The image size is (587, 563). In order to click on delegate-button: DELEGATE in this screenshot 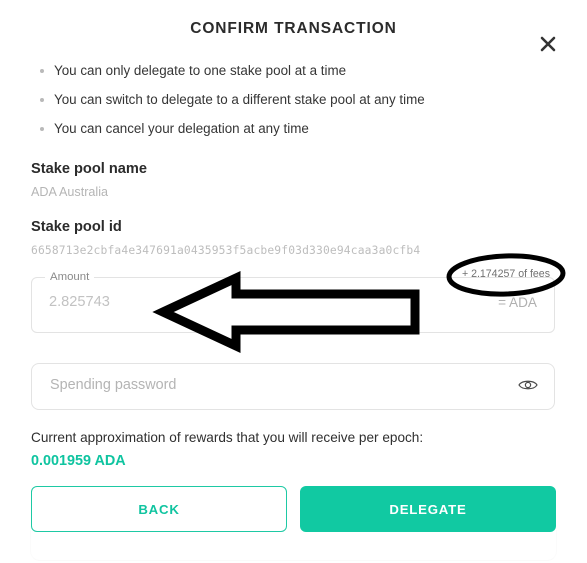, I will do `click(428, 509)`.